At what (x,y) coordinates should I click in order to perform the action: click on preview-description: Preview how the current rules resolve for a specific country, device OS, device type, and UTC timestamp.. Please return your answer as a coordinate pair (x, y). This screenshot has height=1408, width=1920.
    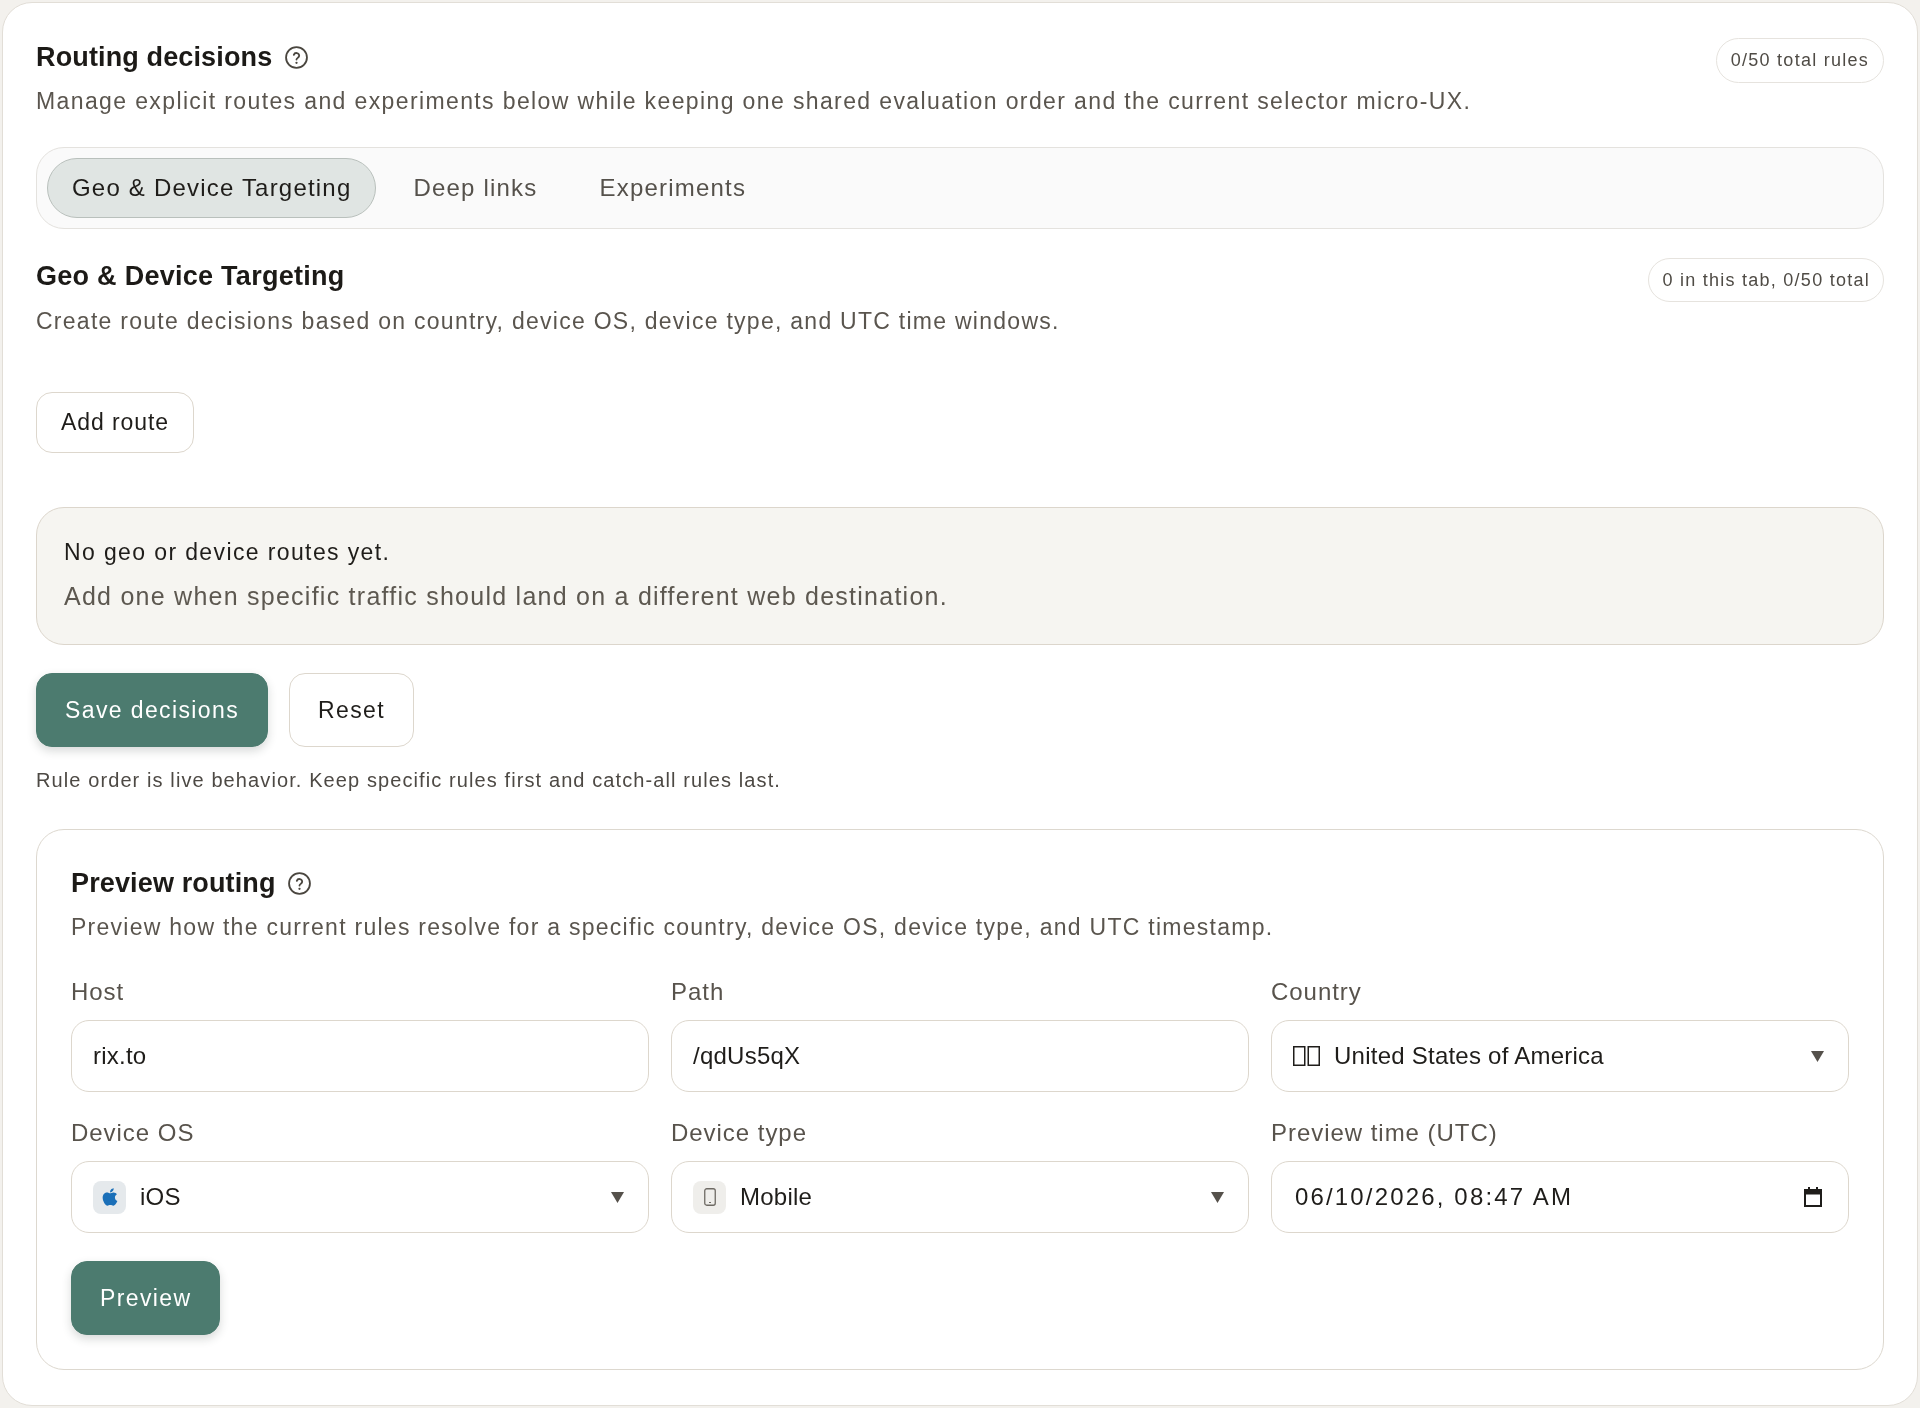
    Looking at the image, I should click on (672, 927).